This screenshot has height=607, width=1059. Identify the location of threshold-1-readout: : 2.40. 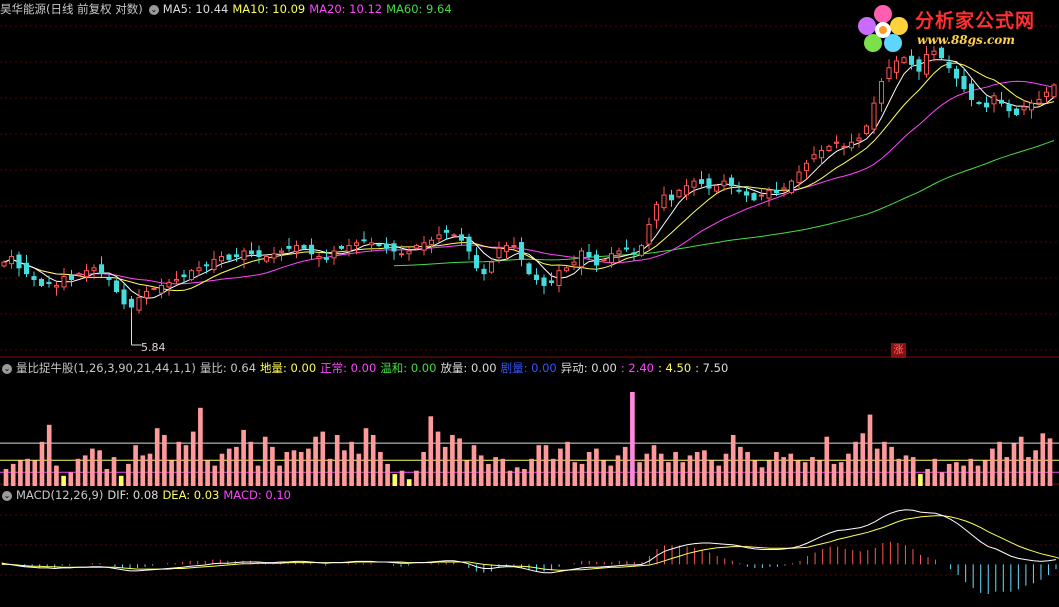
(637, 368).